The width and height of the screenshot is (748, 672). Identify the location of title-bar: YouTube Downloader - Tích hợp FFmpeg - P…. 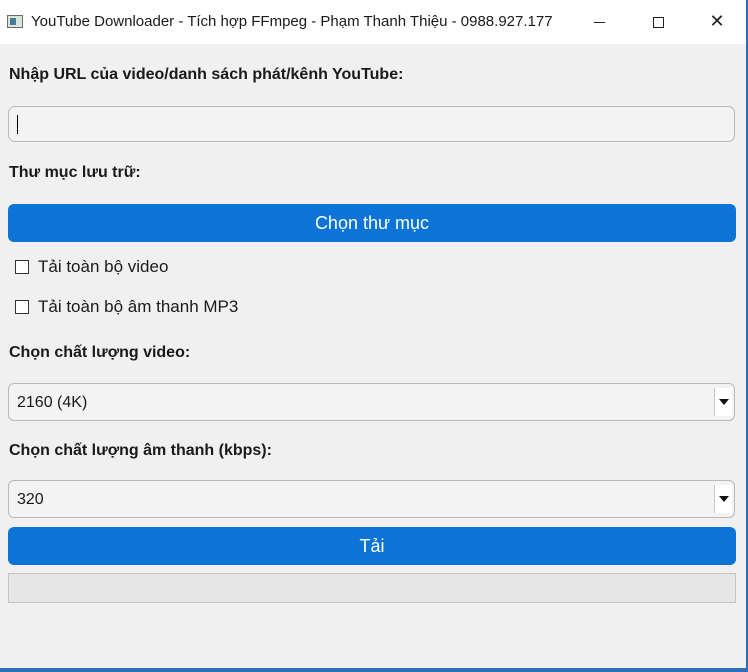
(373, 22).